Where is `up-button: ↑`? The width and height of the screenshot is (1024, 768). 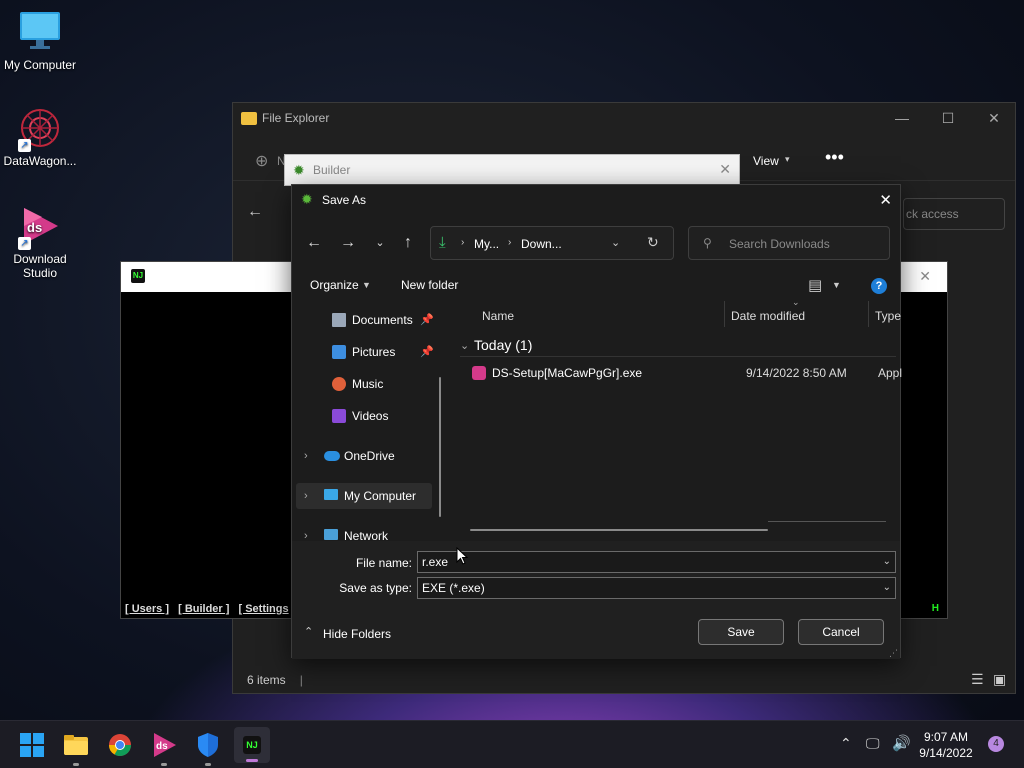 up-button: ↑ is located at coordinates (408, 243).